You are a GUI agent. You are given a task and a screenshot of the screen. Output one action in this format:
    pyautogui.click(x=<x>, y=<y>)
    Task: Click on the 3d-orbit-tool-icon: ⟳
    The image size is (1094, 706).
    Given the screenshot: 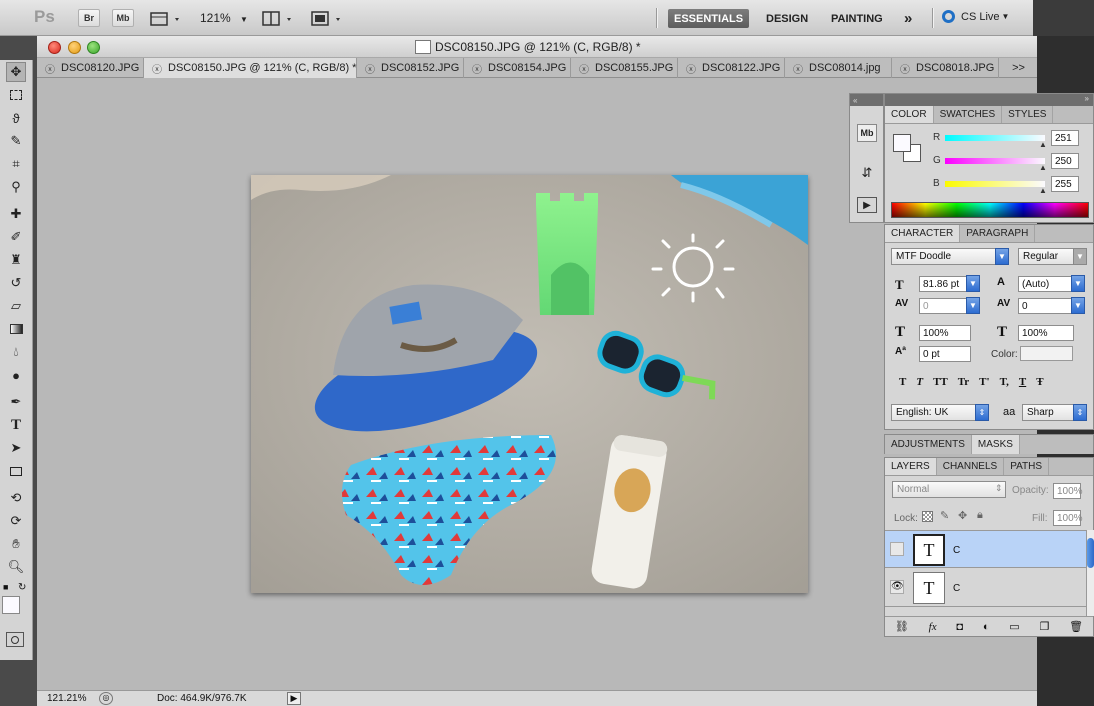 What is the action you would take?
    pyautogui.click(x=16, y=521)
    